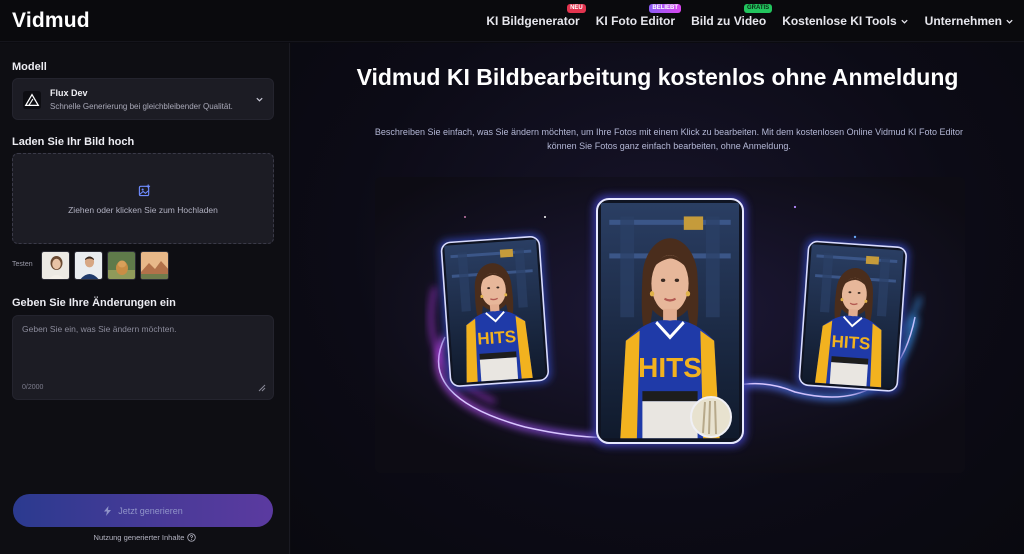 The image size is (1024, 554). I want to click on nav-label: KI Bildgenerator, so click(533, 21).